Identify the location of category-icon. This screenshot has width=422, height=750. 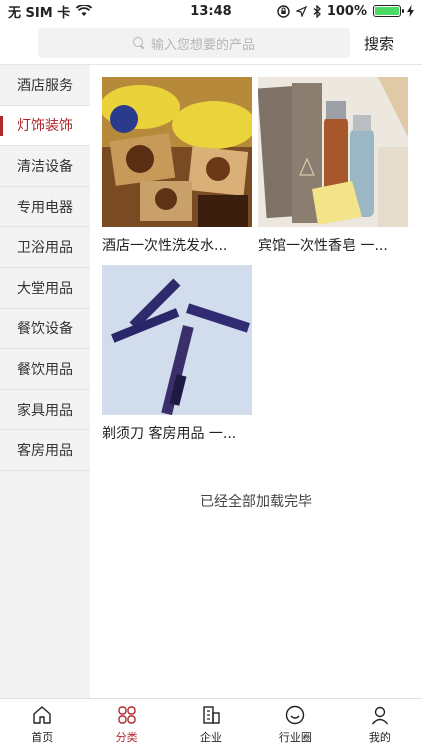
(126, 715).